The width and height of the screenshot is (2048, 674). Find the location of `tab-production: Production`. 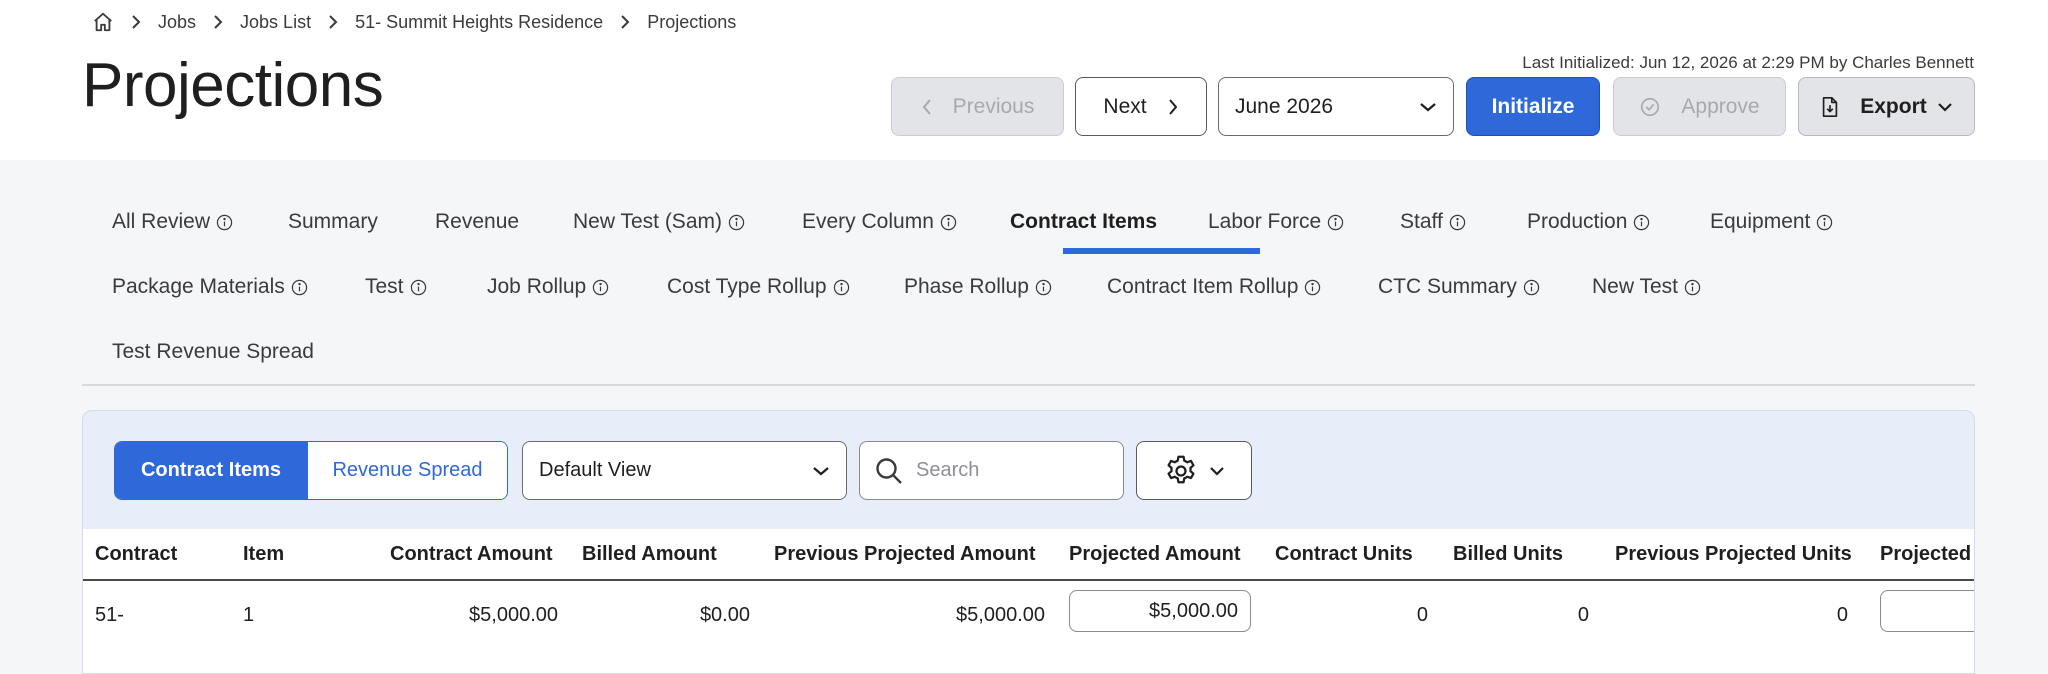

tab-production: Production is located at coordinates (1588, 222).